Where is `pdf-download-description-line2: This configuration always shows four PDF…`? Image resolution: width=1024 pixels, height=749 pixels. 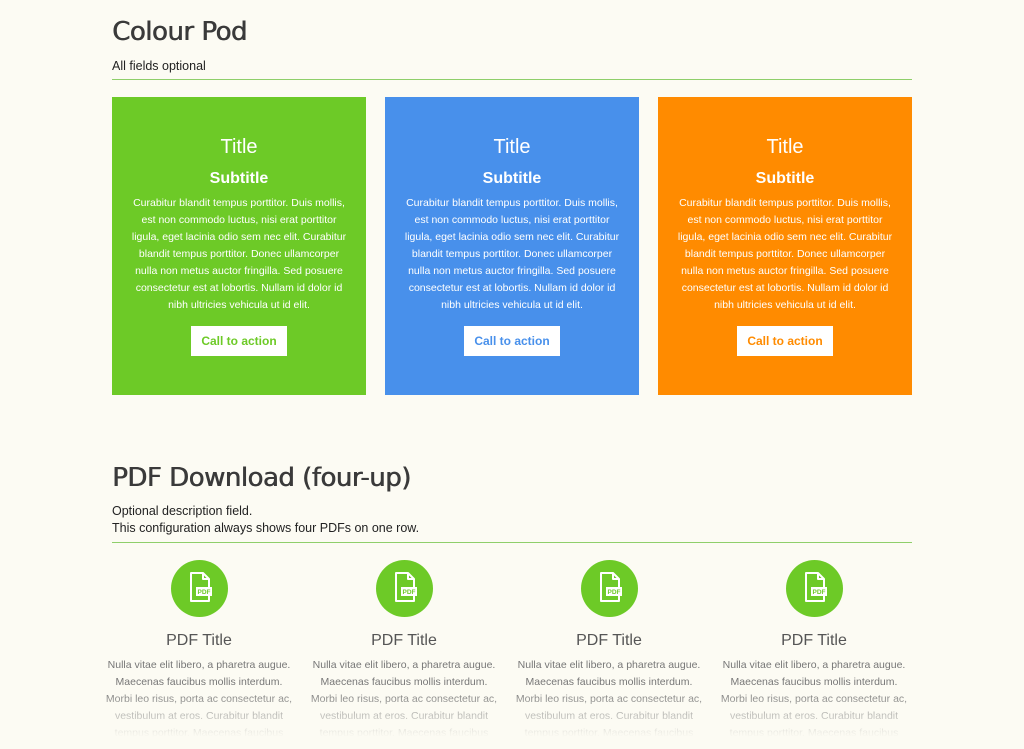 pdf-download-description-line2: This configuration always shows four PDF… is located at coordinates (266, 528).